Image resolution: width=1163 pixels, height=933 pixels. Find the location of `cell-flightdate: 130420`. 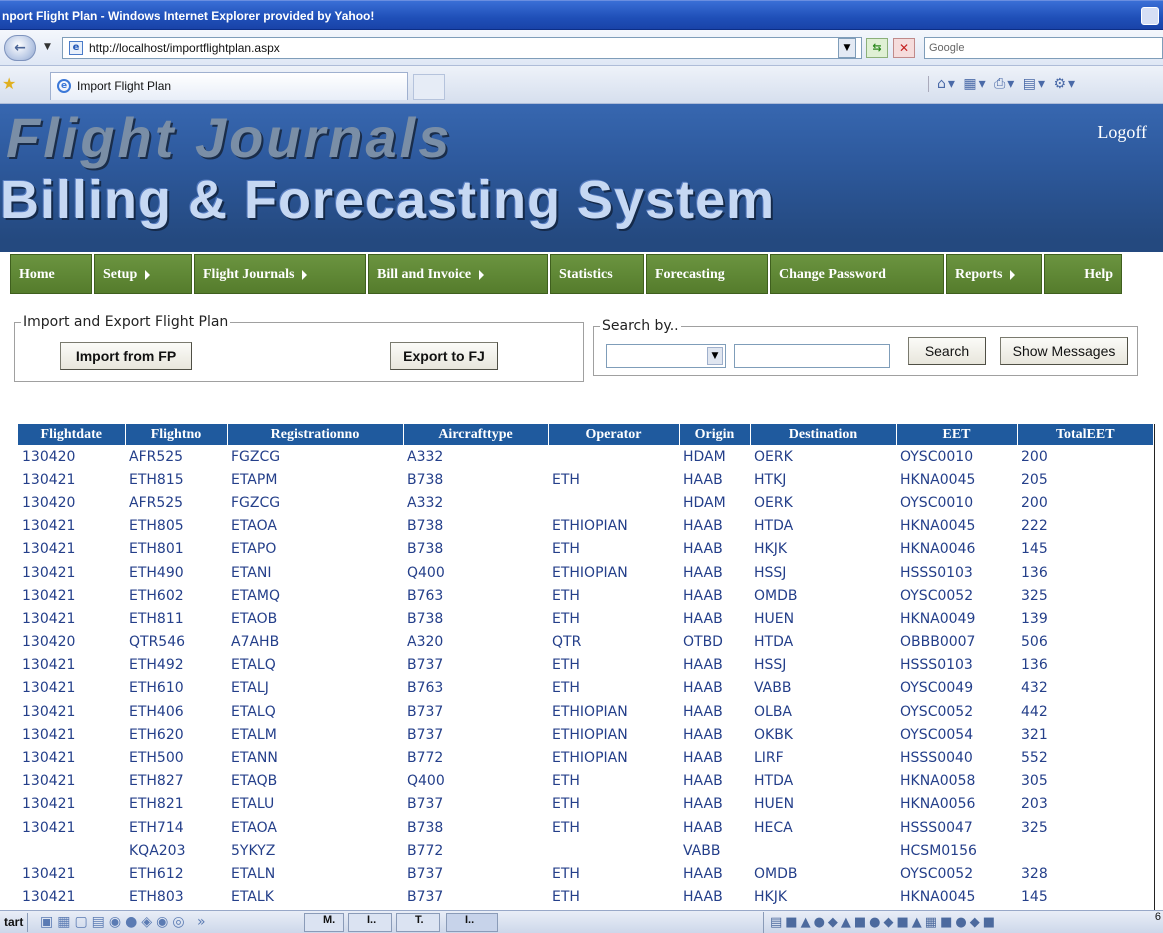

cell-flightdate: 130420 is located at coordinates (49, 502).